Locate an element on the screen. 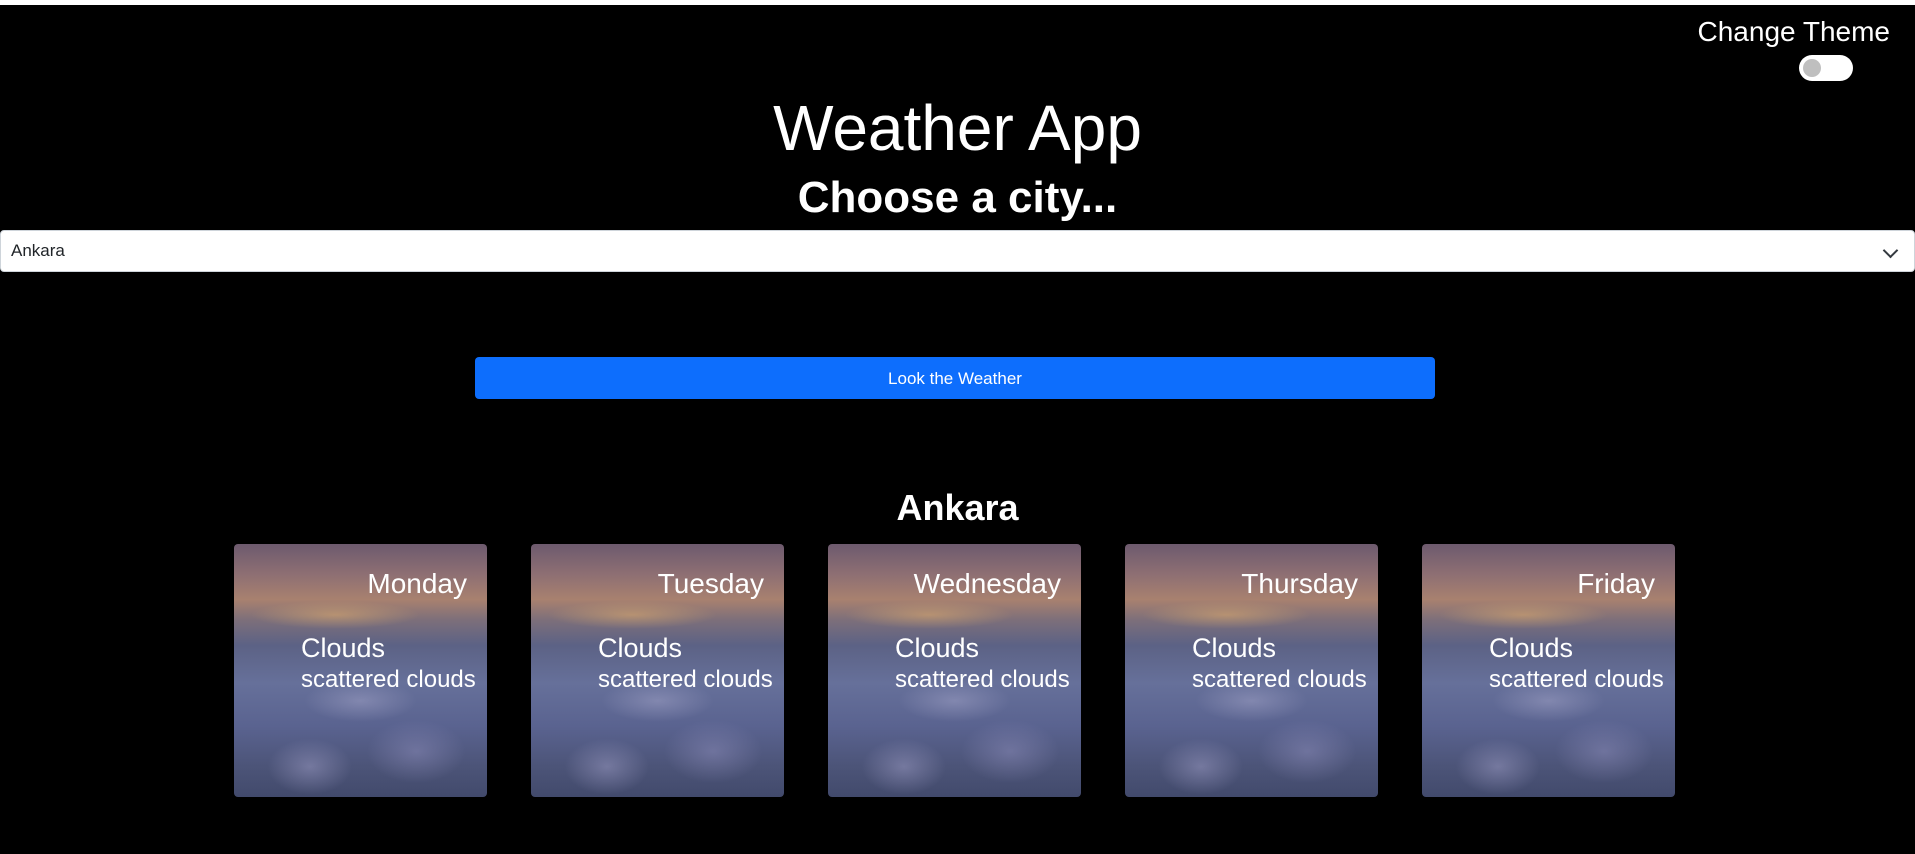  theme-switcher: Change Theme is located at coordinates (1791, 32).